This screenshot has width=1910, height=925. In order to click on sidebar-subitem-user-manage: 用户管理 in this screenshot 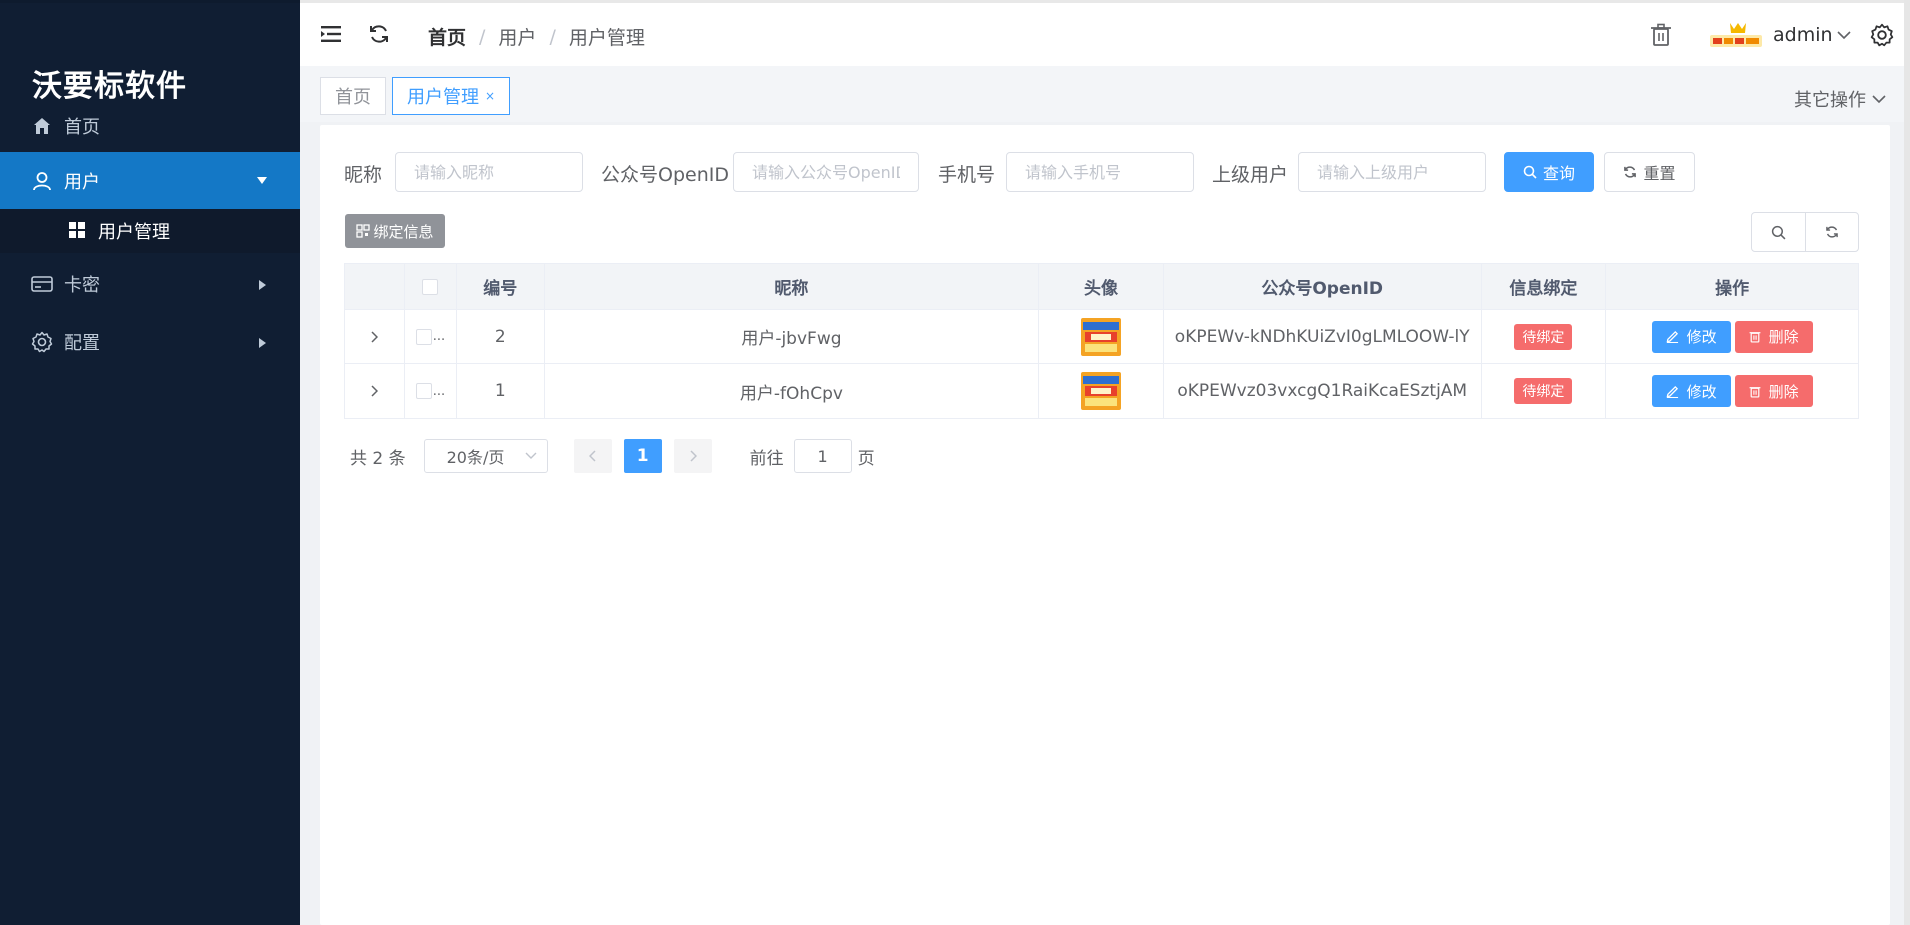, I will do `click(150, 231)`.